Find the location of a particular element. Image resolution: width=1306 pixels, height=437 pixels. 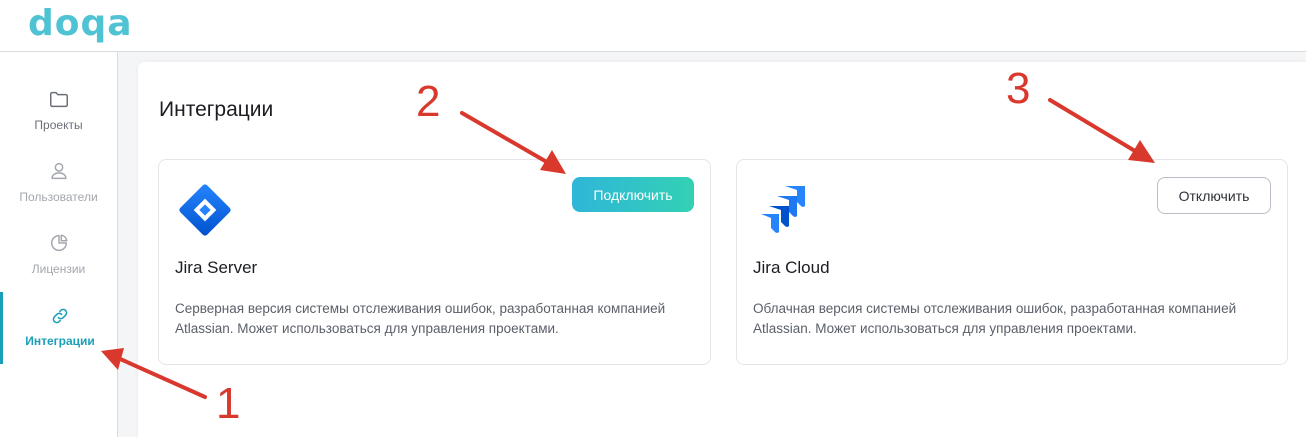

annotation-number-2: 2 is located at coordinates (428, 101).